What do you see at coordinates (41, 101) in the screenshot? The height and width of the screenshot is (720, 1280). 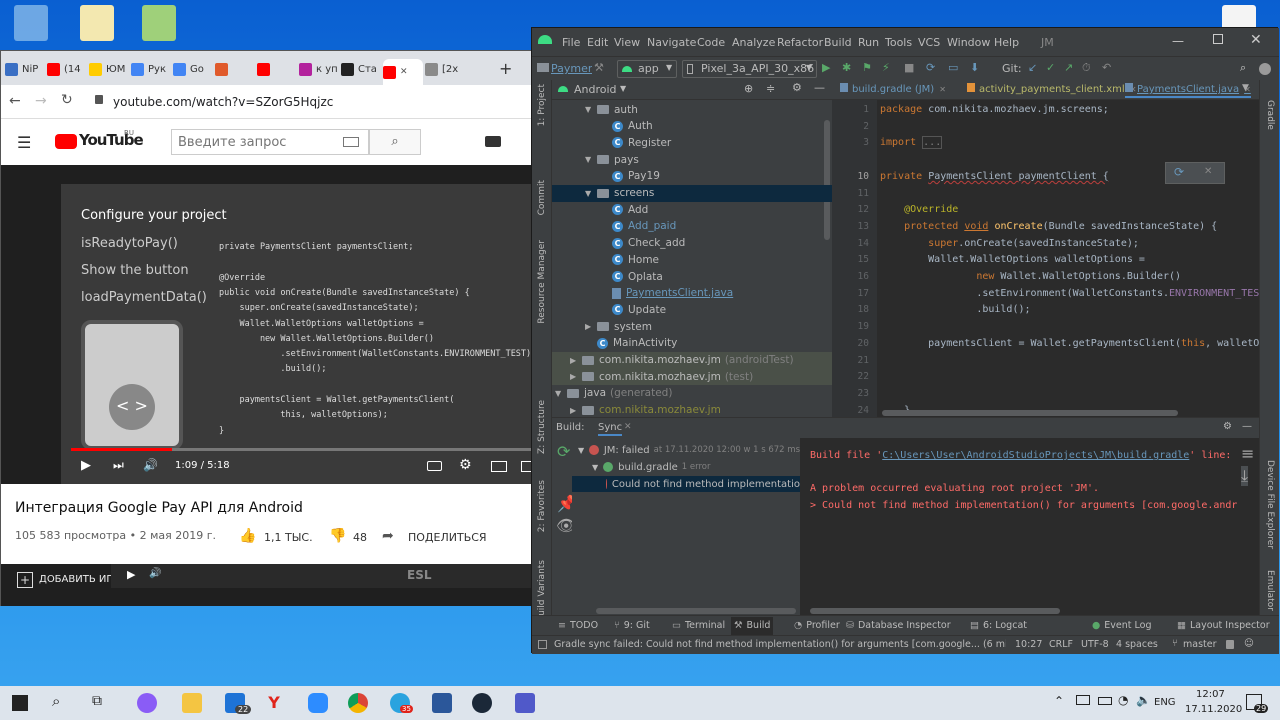 I see `forward-icon: →` at bounding box center [41, 101].